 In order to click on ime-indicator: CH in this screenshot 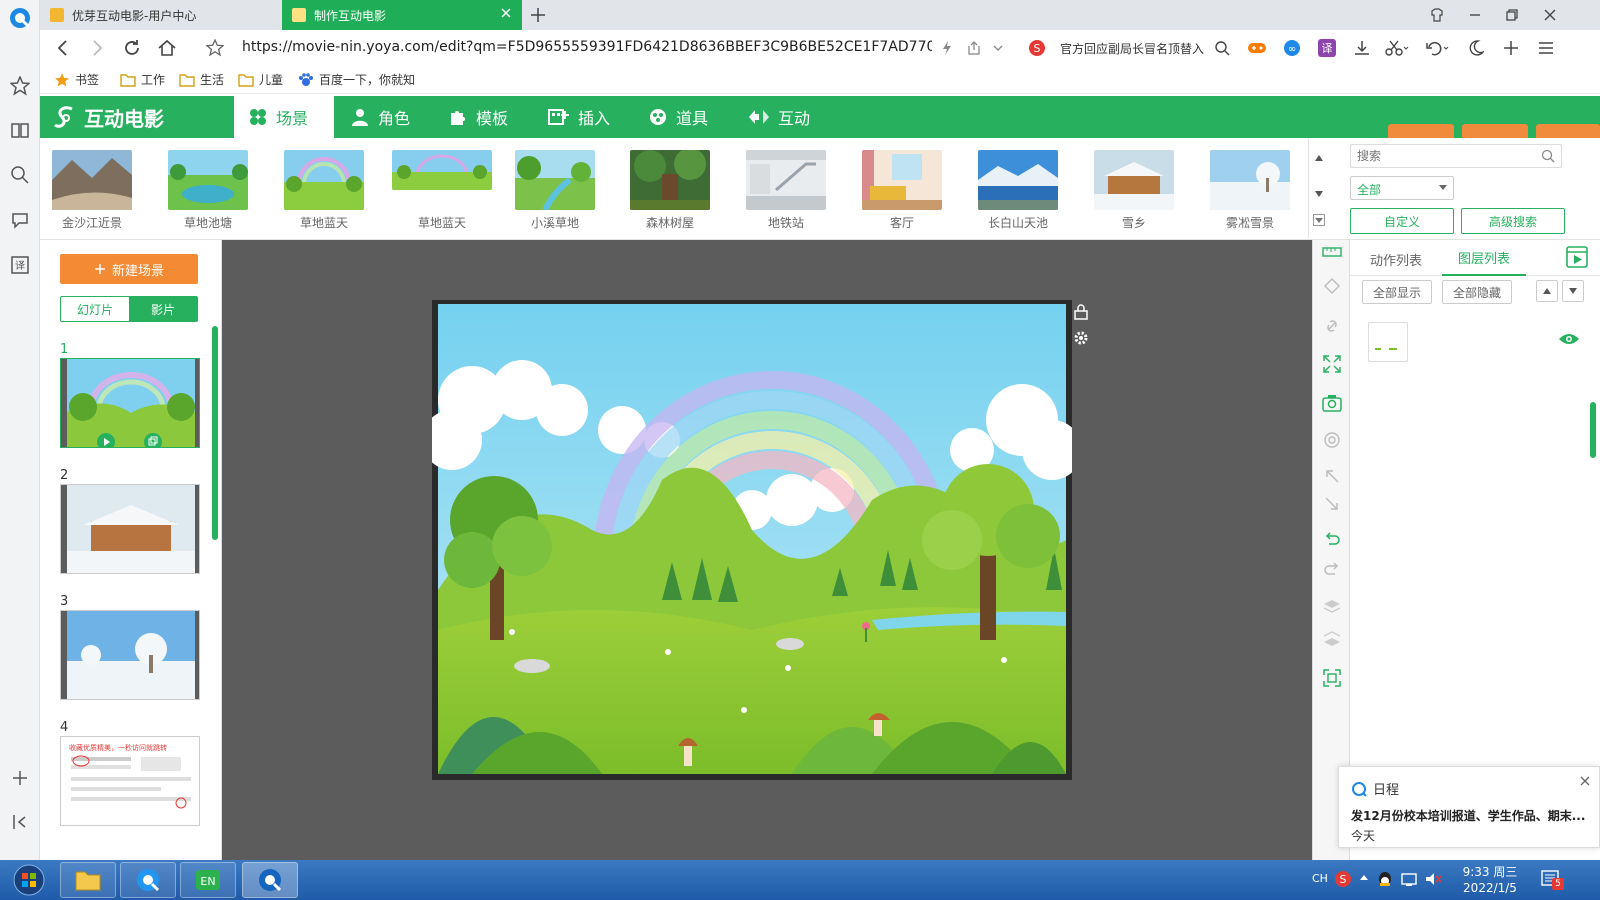, I will do `click(1320, 878)`.